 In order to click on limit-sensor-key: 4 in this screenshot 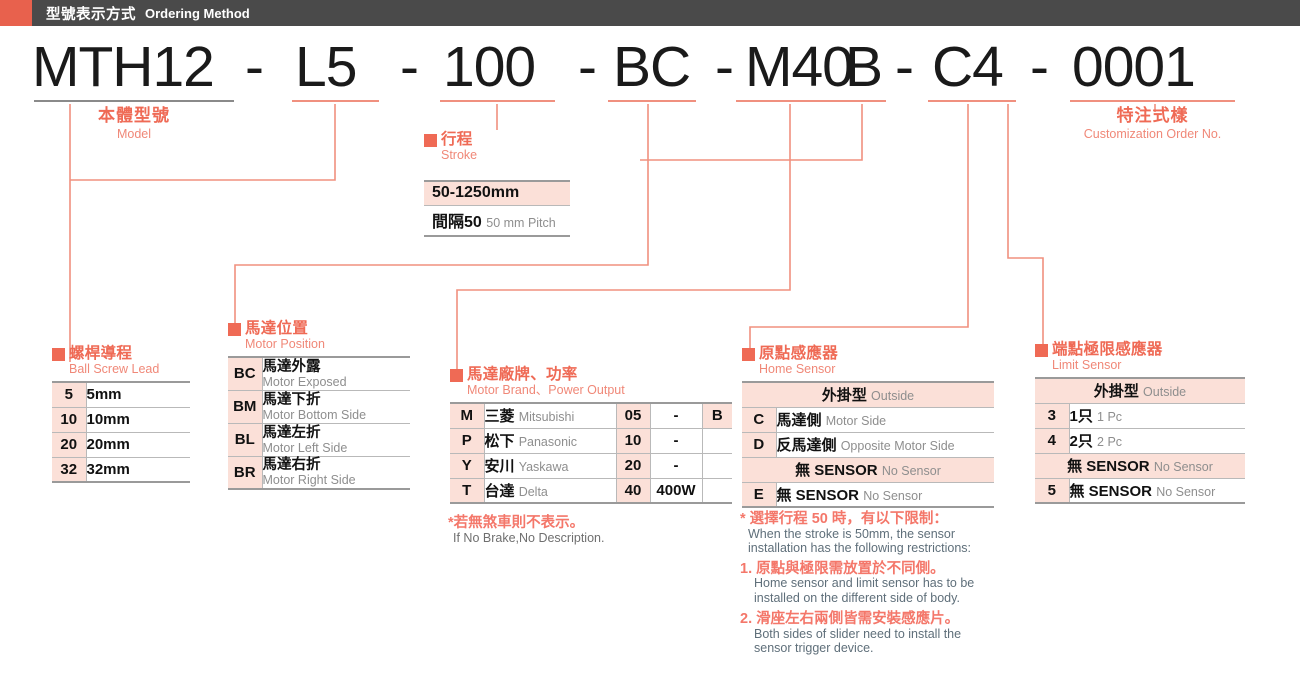, I will do `click(1052, 441)`.